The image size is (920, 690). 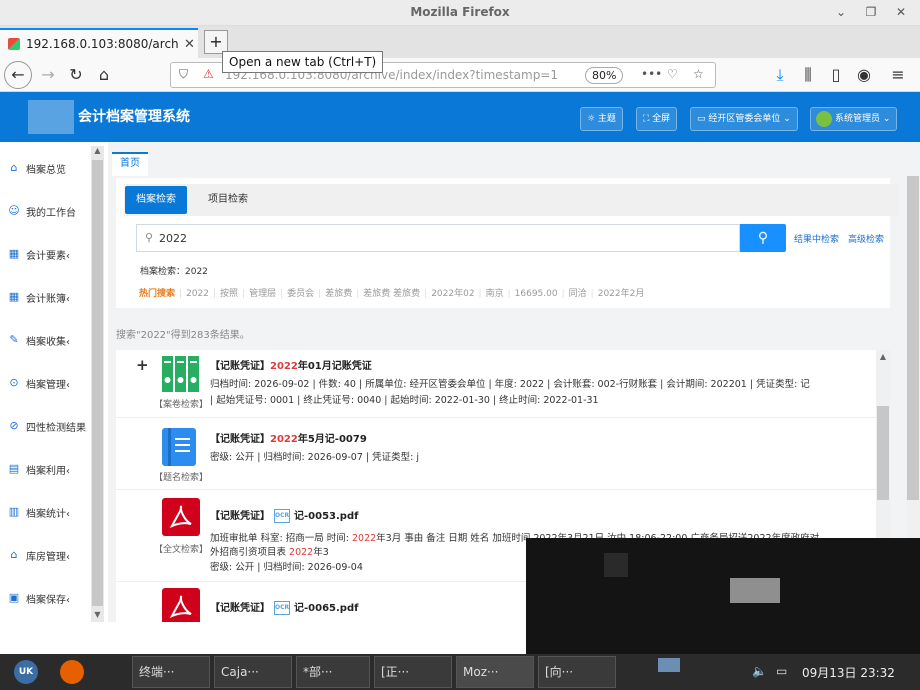 I want to click on tab-title: 192.168.0.103:8080/archive, so click(x=102, y=44).